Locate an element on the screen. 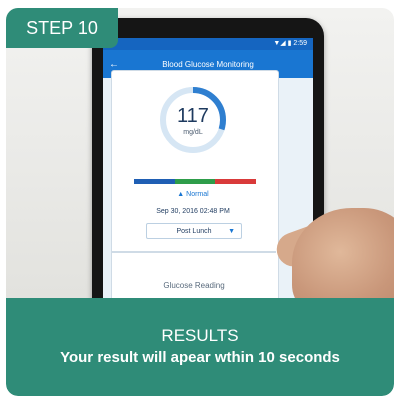 This screenshot has height=400, width=400. range-low is located at coordinates (154, 181).